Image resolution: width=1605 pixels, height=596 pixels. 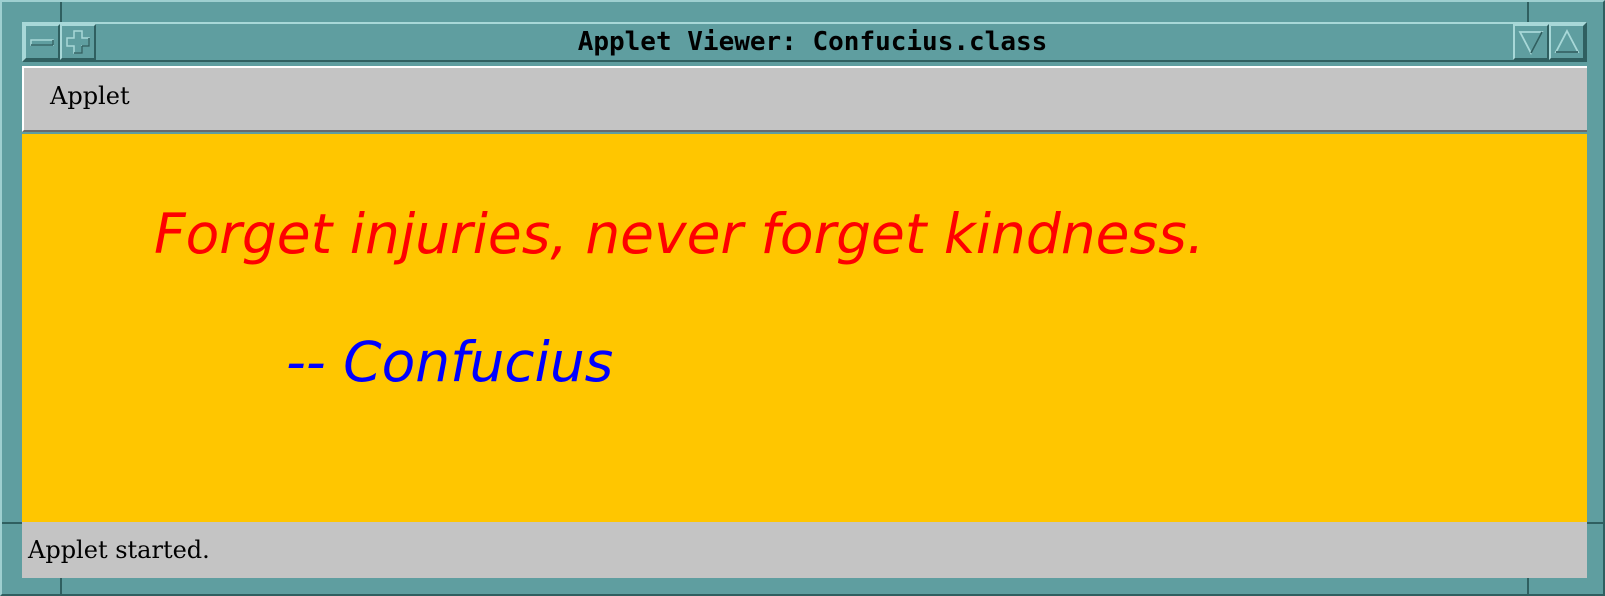 What do you see at coordinates (804, 99) in the screenshot?
I see `menu-bar: Applet` at bounding box center [804, 99].